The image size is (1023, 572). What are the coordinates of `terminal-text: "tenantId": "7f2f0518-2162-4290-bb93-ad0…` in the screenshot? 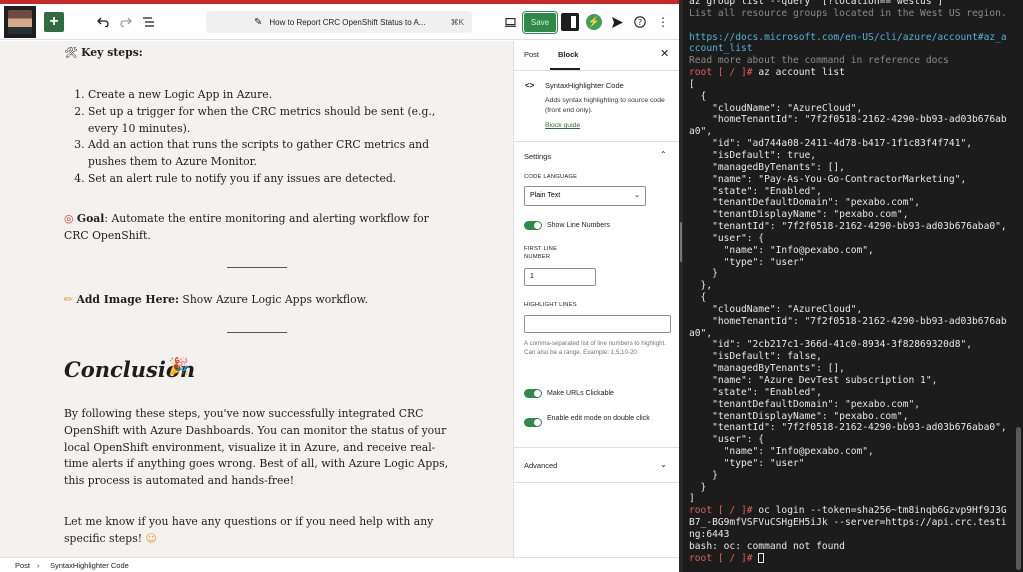 It's located at (848, 227).